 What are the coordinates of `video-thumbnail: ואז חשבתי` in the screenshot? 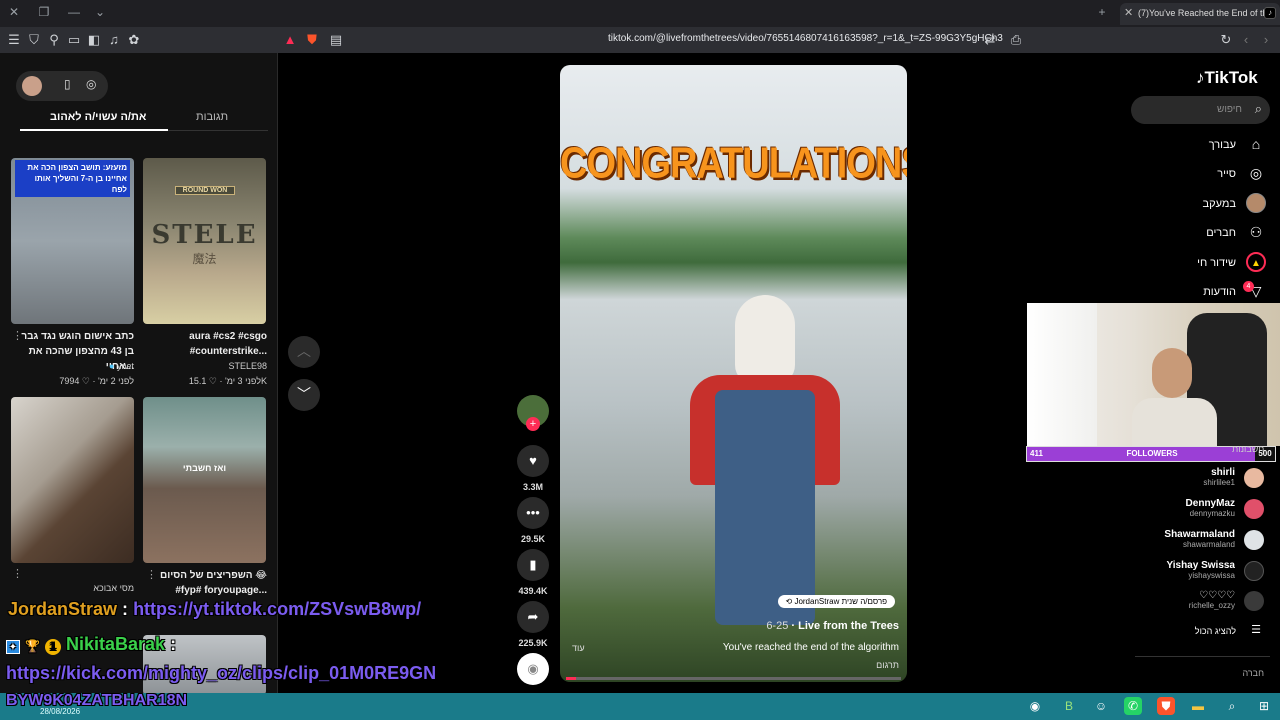 It's located at (204, 480).